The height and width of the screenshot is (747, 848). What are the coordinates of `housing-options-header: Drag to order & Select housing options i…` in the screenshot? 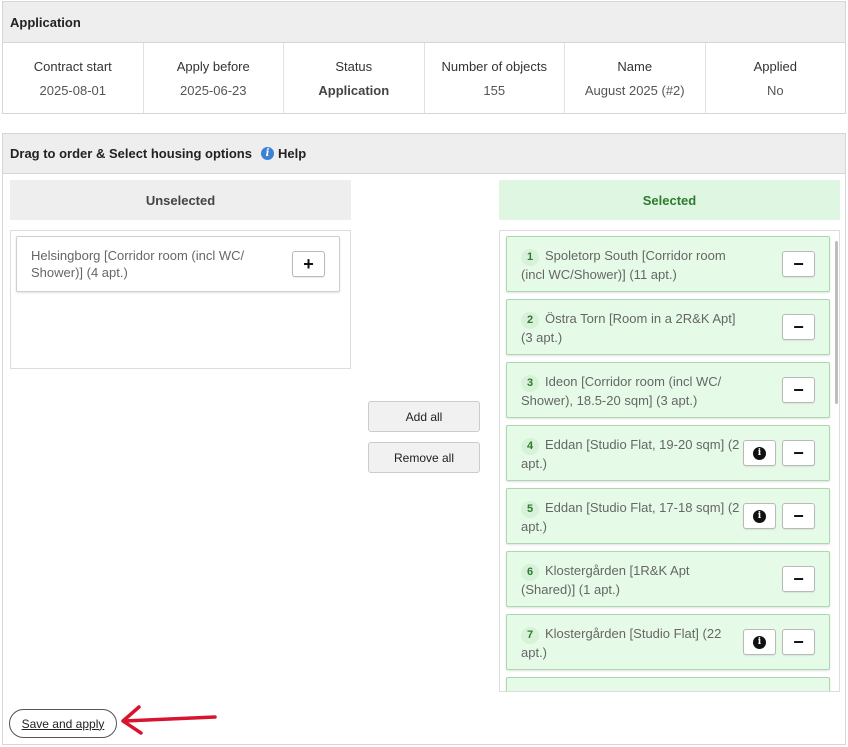 It's located at (424, 154).